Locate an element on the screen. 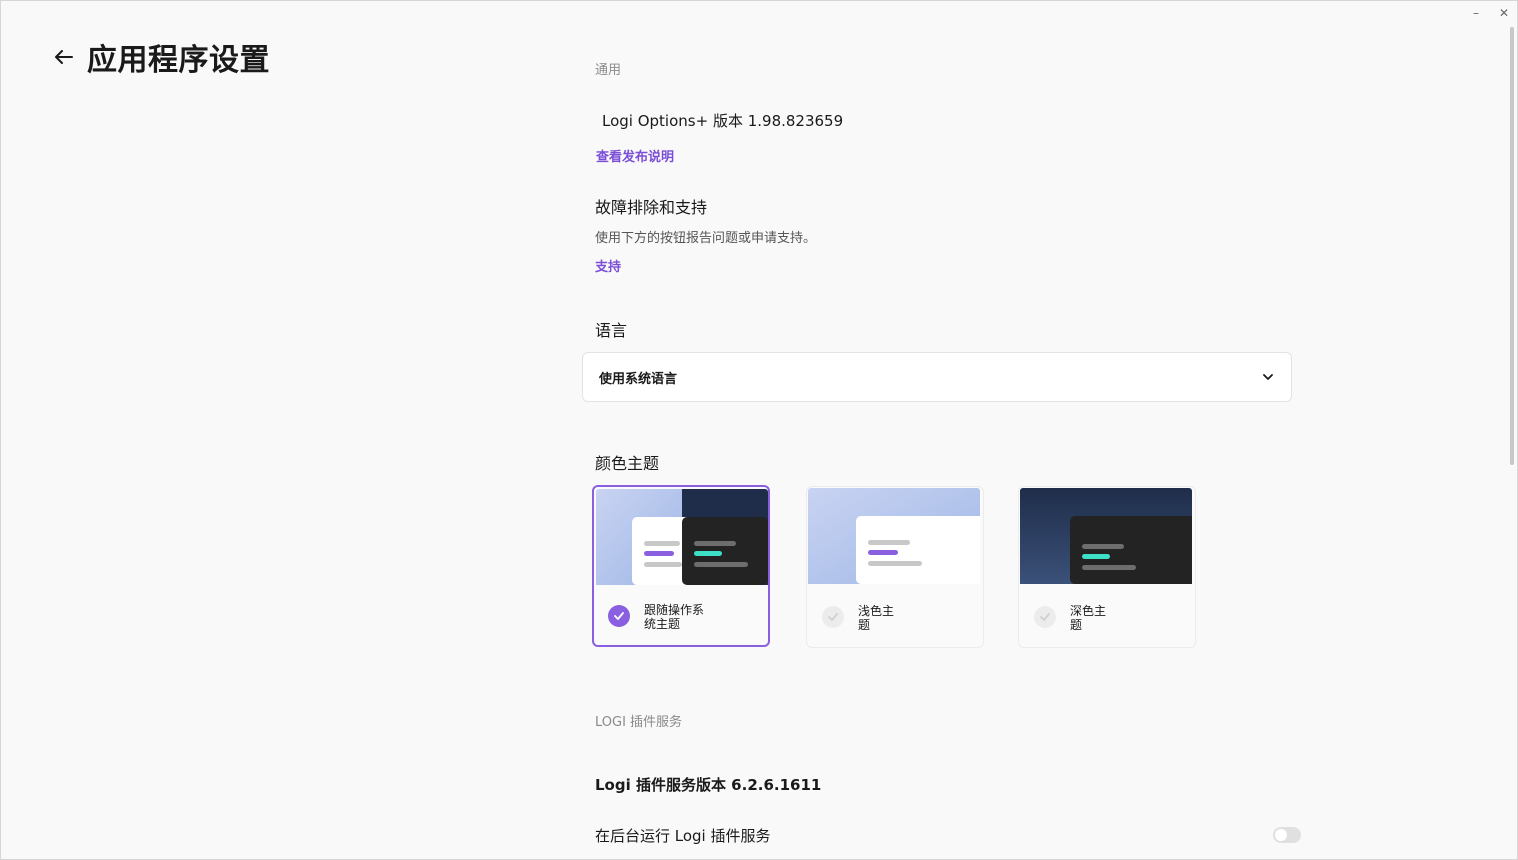 This screenshot has width=1518, height=860. theme-option-light: 浅色主题 is located at coordinates (895, 567).